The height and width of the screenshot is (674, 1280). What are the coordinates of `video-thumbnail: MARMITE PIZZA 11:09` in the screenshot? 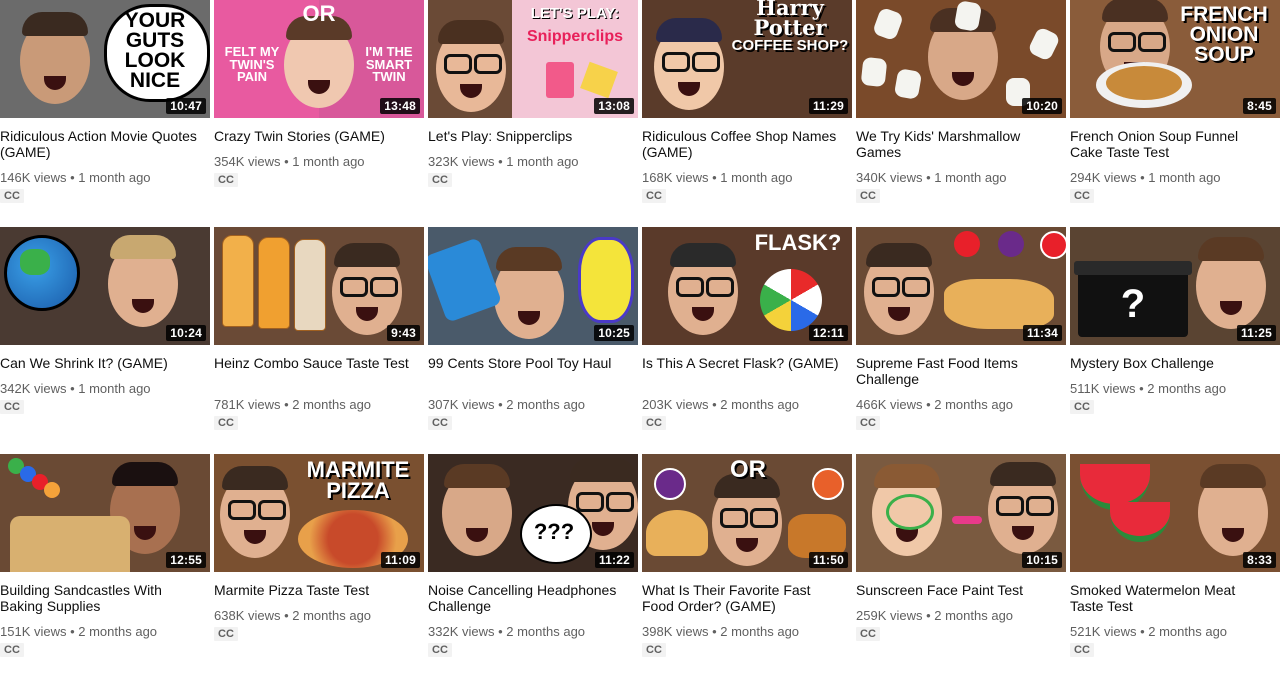 It's located at (319, 513).